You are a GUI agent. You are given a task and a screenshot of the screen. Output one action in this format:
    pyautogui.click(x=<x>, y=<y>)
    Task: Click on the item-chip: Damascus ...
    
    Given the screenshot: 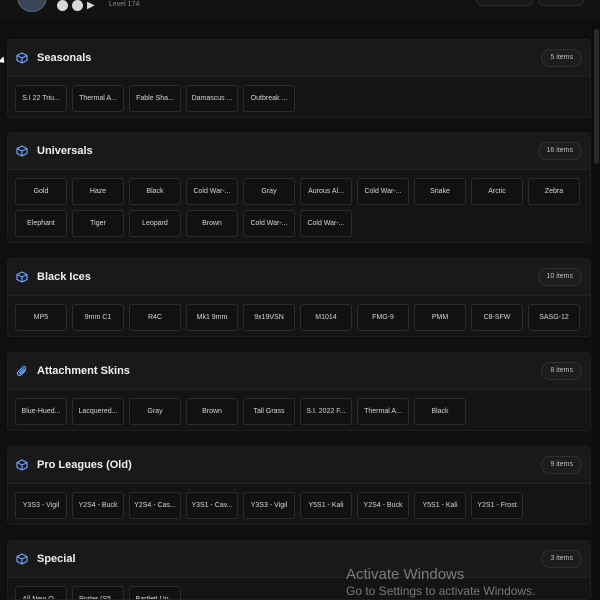 What is the action you would take?
    pyautogui.click(x=212, y=98)
    